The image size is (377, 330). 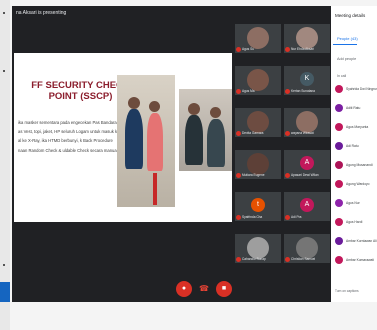 I want to click on participant-tile: wayana Wirasat, so click(x=307, y=122).